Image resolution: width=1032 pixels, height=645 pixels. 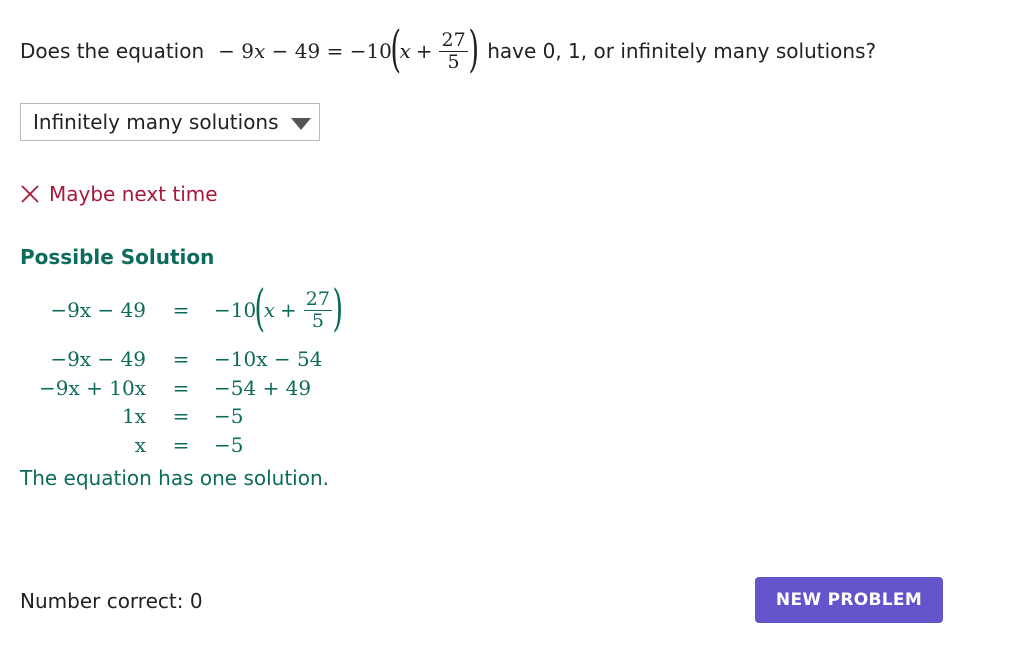 What do you see at coordinates (268, 359) in the screenshot?
I see `step-rhs: −10x − 54` at bounding box center [268, 359].